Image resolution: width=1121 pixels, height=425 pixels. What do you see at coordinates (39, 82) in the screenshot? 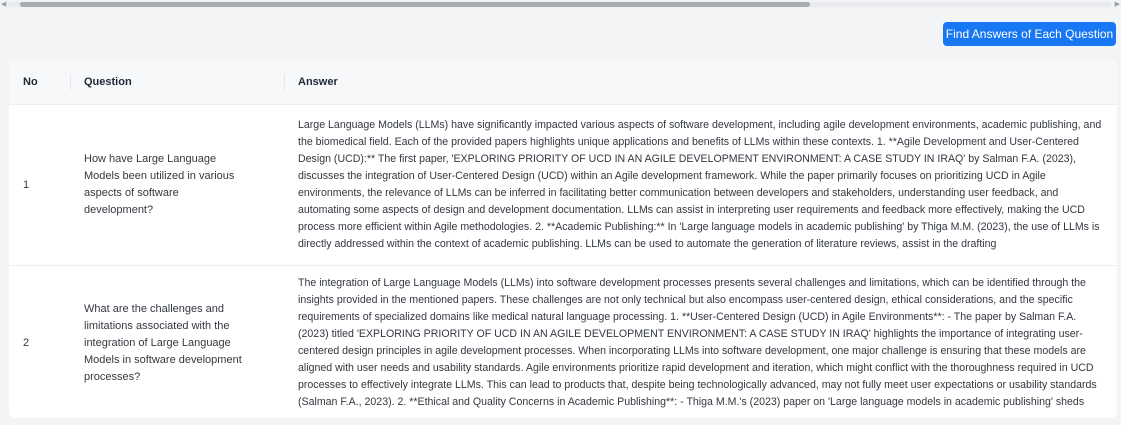
I see `column-header-no: No` at bounding box center [39, 82].